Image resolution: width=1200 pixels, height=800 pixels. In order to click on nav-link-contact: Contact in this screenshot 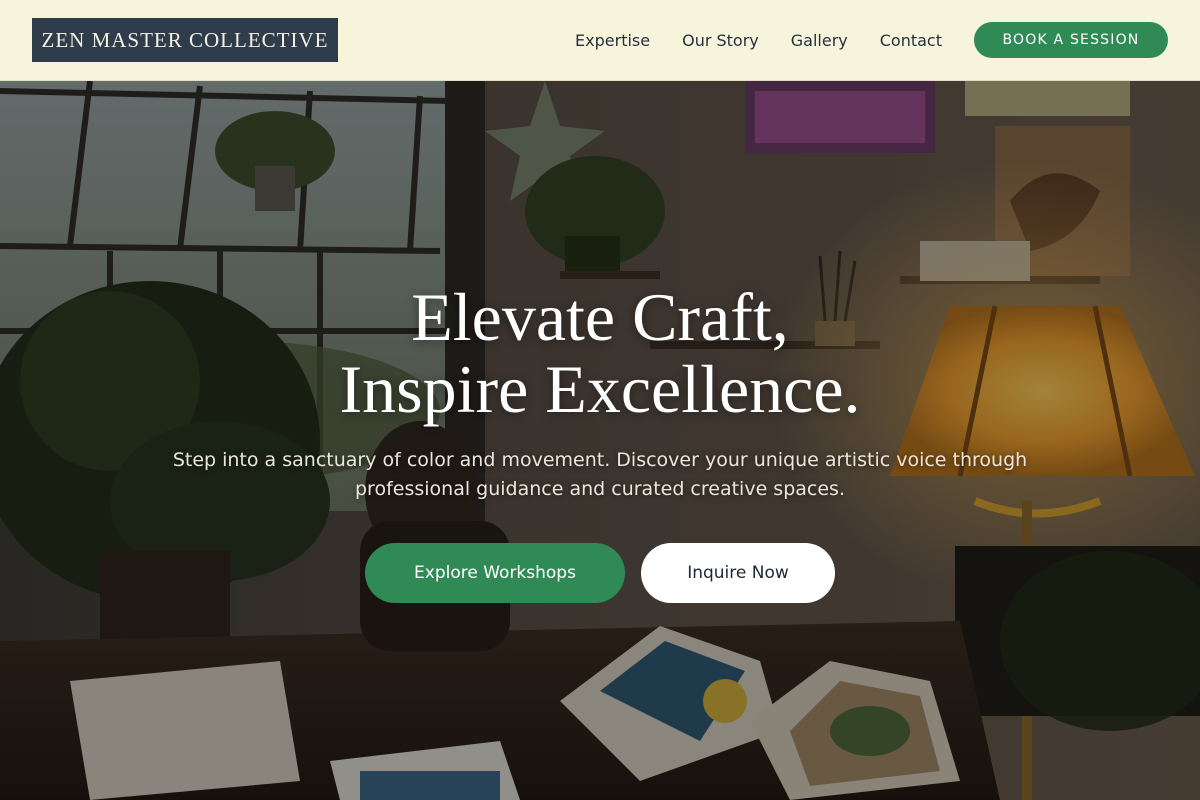, I will do `click(911, 40)`.